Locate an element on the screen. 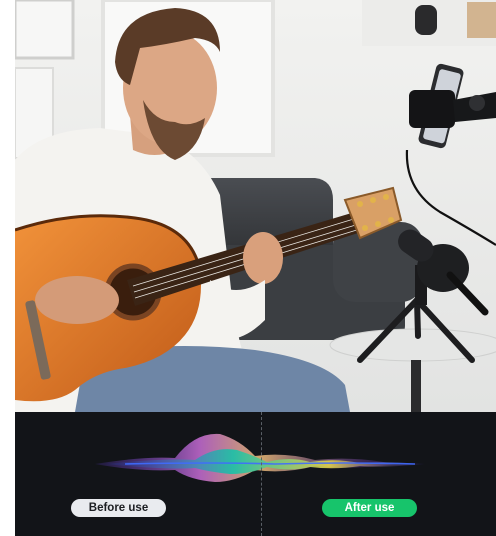 This screenshot has height=536, width=496. after-use-label: After use is located at coordinates (369, 508).